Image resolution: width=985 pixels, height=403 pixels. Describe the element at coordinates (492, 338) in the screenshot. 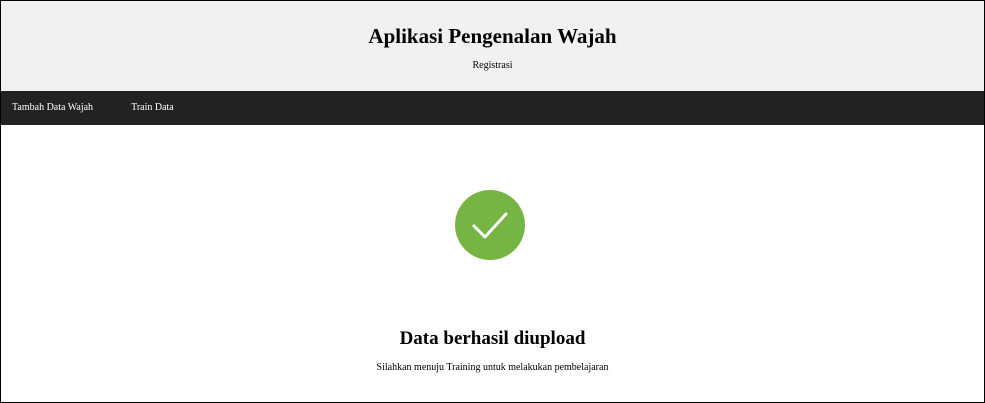

I see `success-title: Data berhasil diupload` at that location.